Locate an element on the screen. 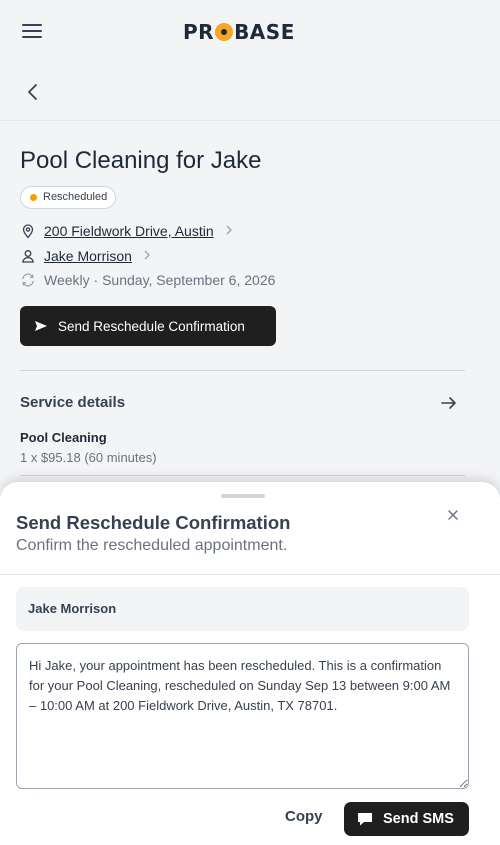 This screenshot has width=500, height=845. back-arrow-icon is located at coordinates (33, 92).